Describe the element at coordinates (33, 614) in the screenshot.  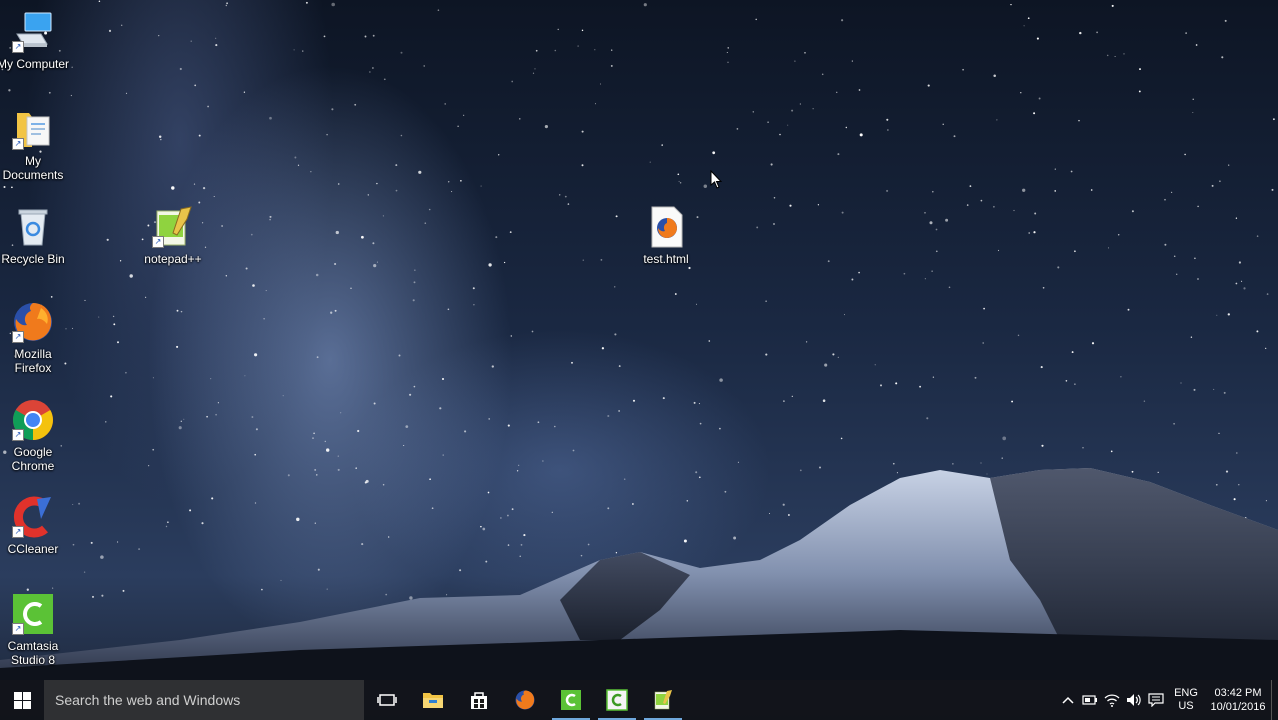
I see `camtasia-icon: ↗` at that location.